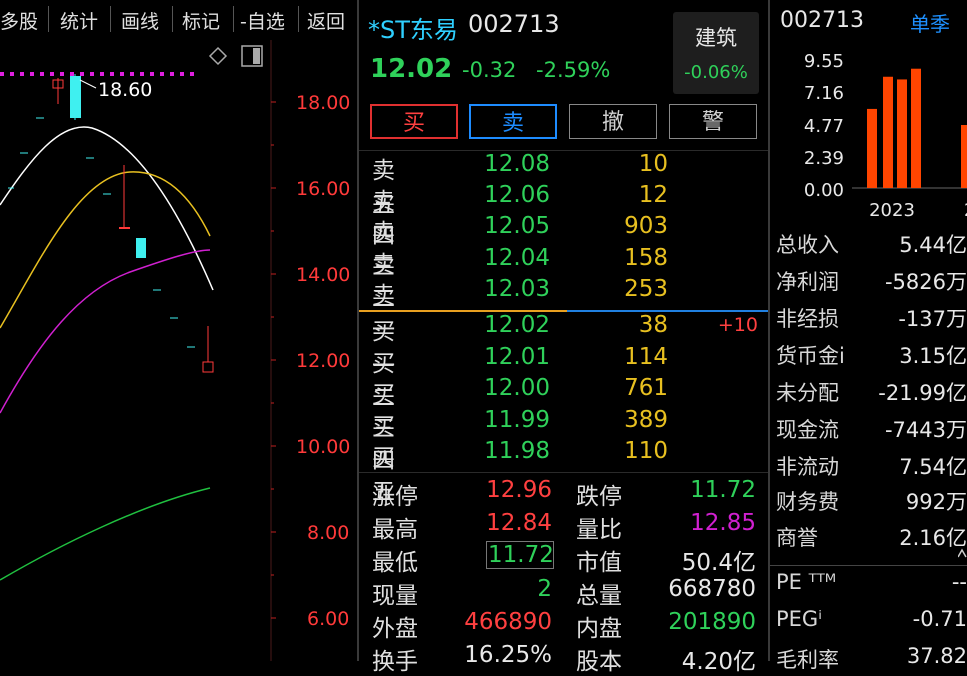 Image resolution: width=967 pixels, height=676 pixels. What do you see at coordinates (599, 596) in the screenshot?
I see `total-volume-label: 总量` at bounding box center [599, 596].